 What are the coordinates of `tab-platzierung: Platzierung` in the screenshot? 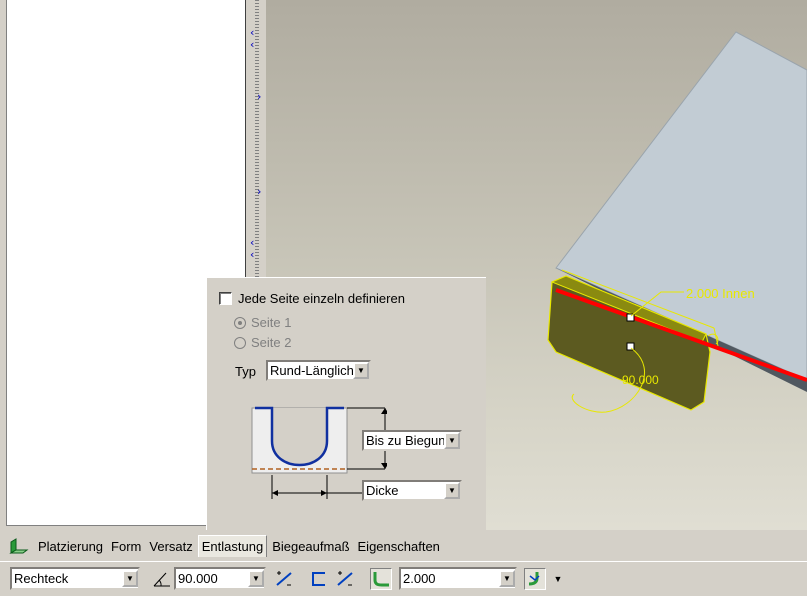 It's located at (70, 546).